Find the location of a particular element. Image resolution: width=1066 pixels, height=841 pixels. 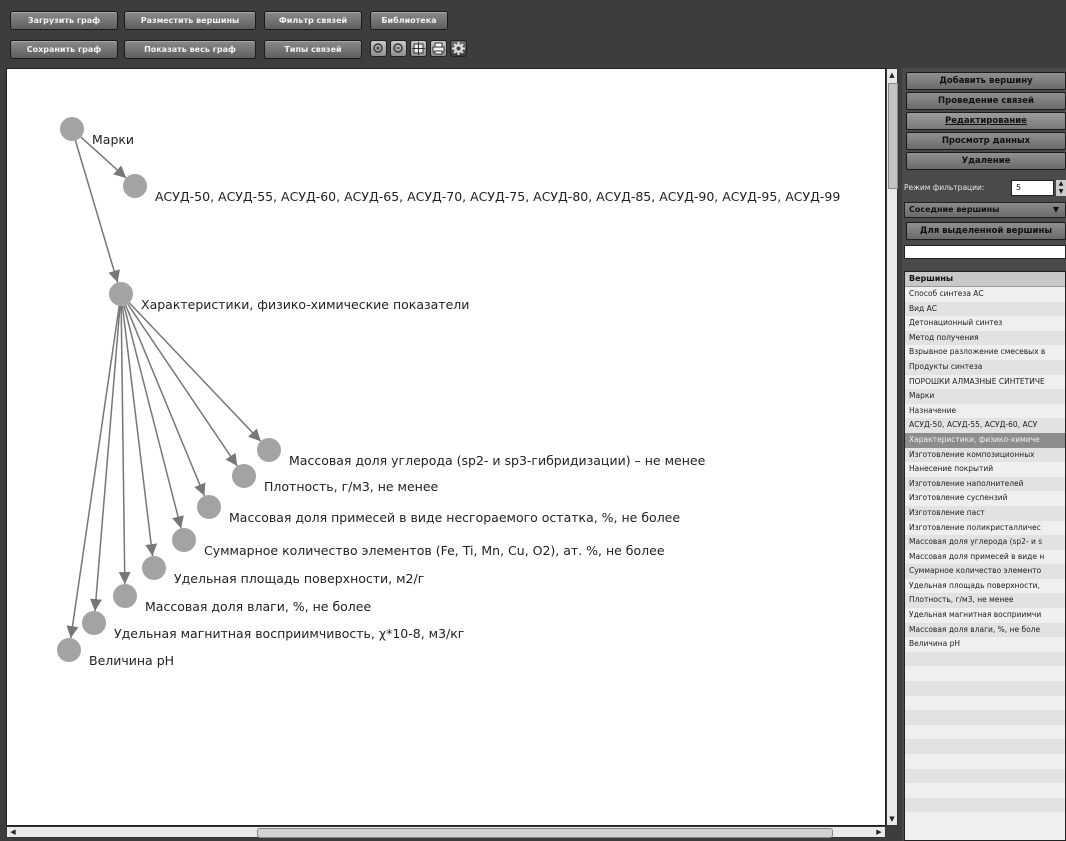

list-item: Удельная магнитная восприимчи is located at coordinates (985, 615).